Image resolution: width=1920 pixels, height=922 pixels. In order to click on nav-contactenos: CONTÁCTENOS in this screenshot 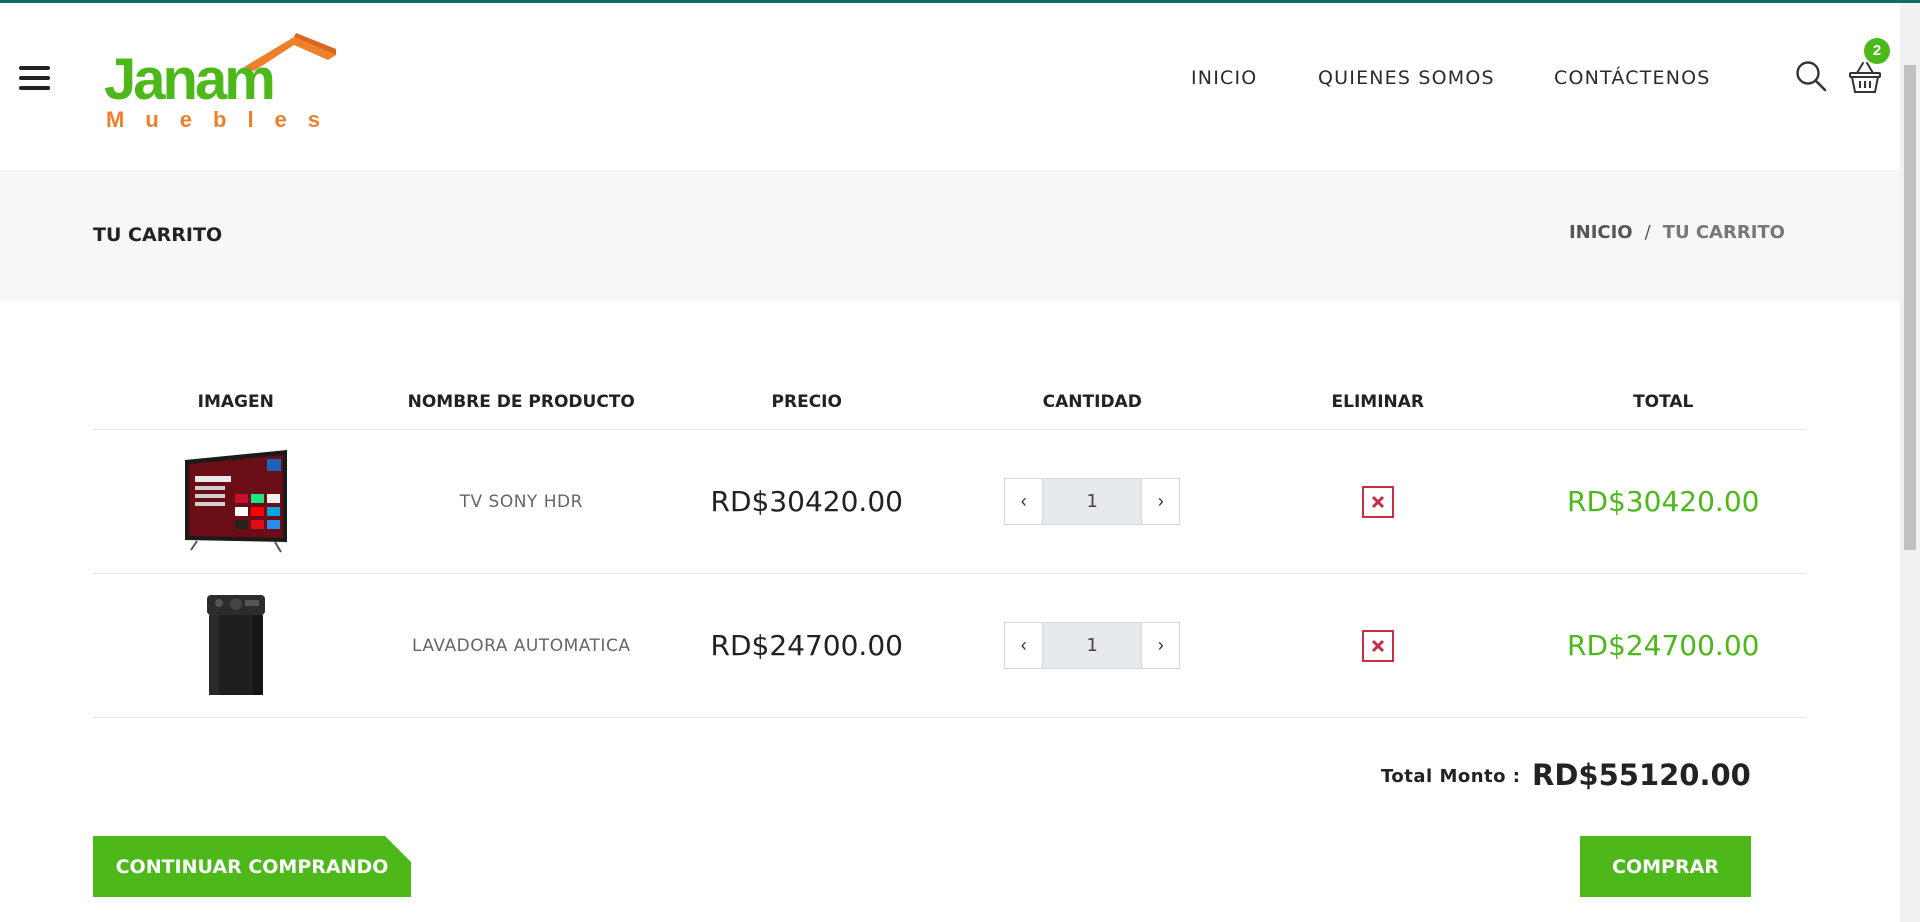, I will do `click(1632, 78)`.